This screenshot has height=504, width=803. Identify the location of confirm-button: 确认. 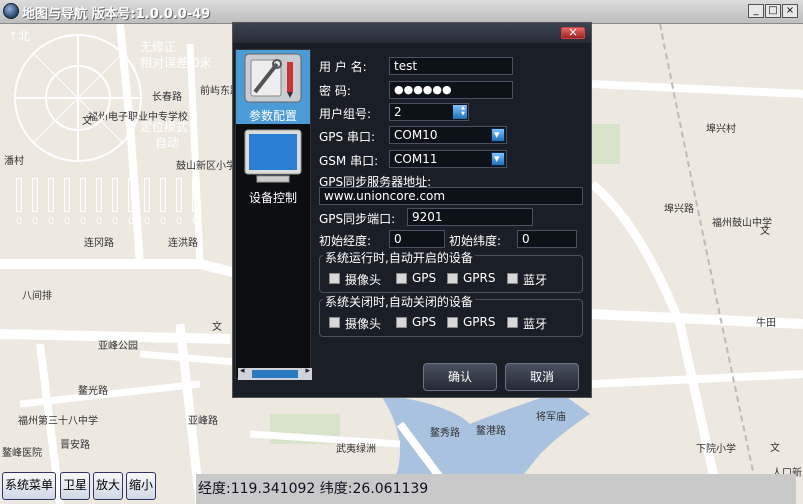
(460, 377).